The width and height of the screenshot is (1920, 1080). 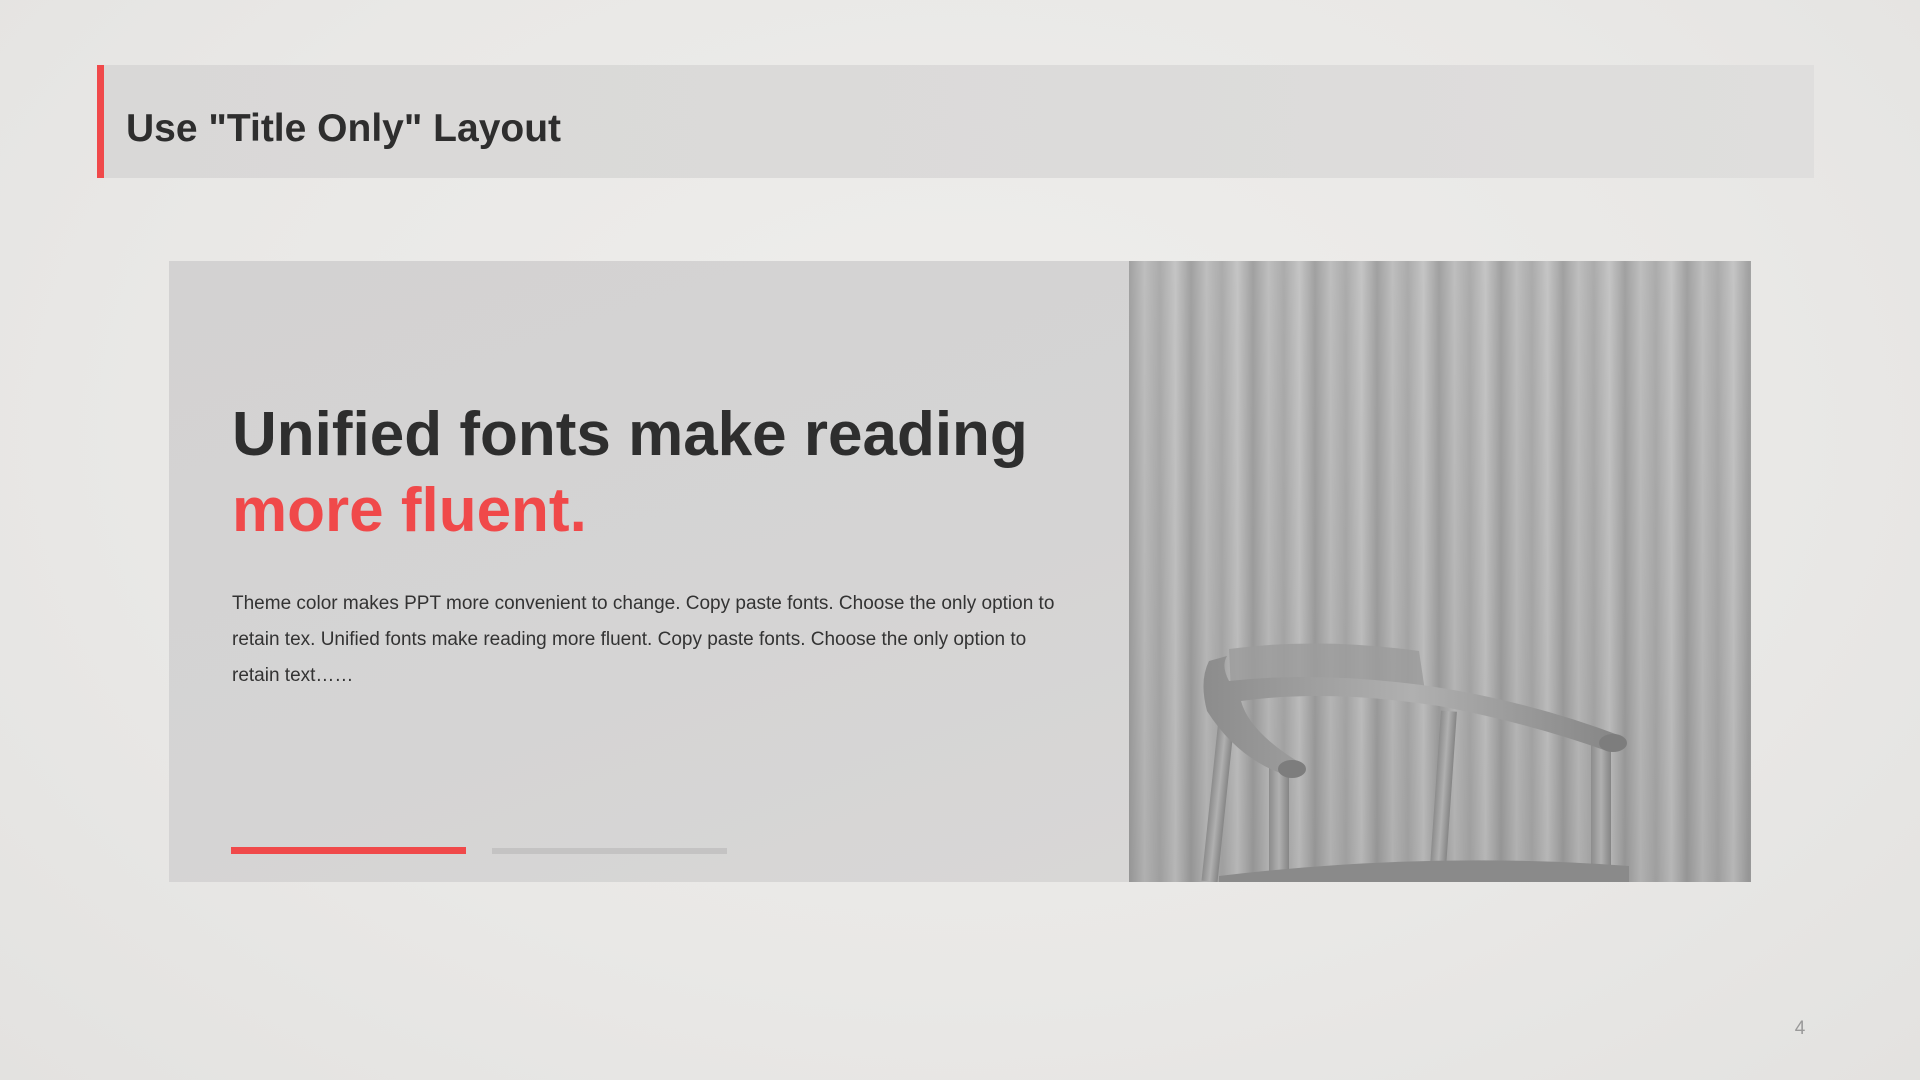 I want to click on page-number: 4, so click(x=1800, y=1028).